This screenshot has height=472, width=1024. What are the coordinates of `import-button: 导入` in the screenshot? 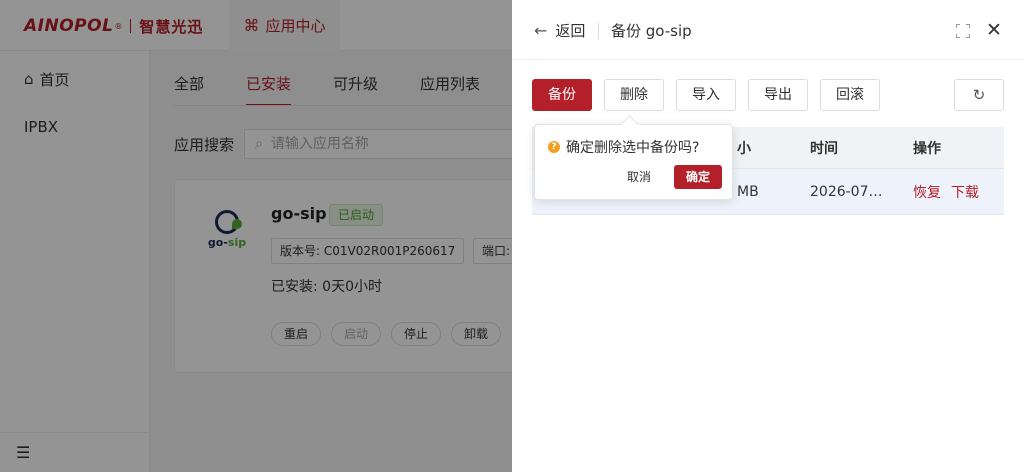 It's located at (706, 95).